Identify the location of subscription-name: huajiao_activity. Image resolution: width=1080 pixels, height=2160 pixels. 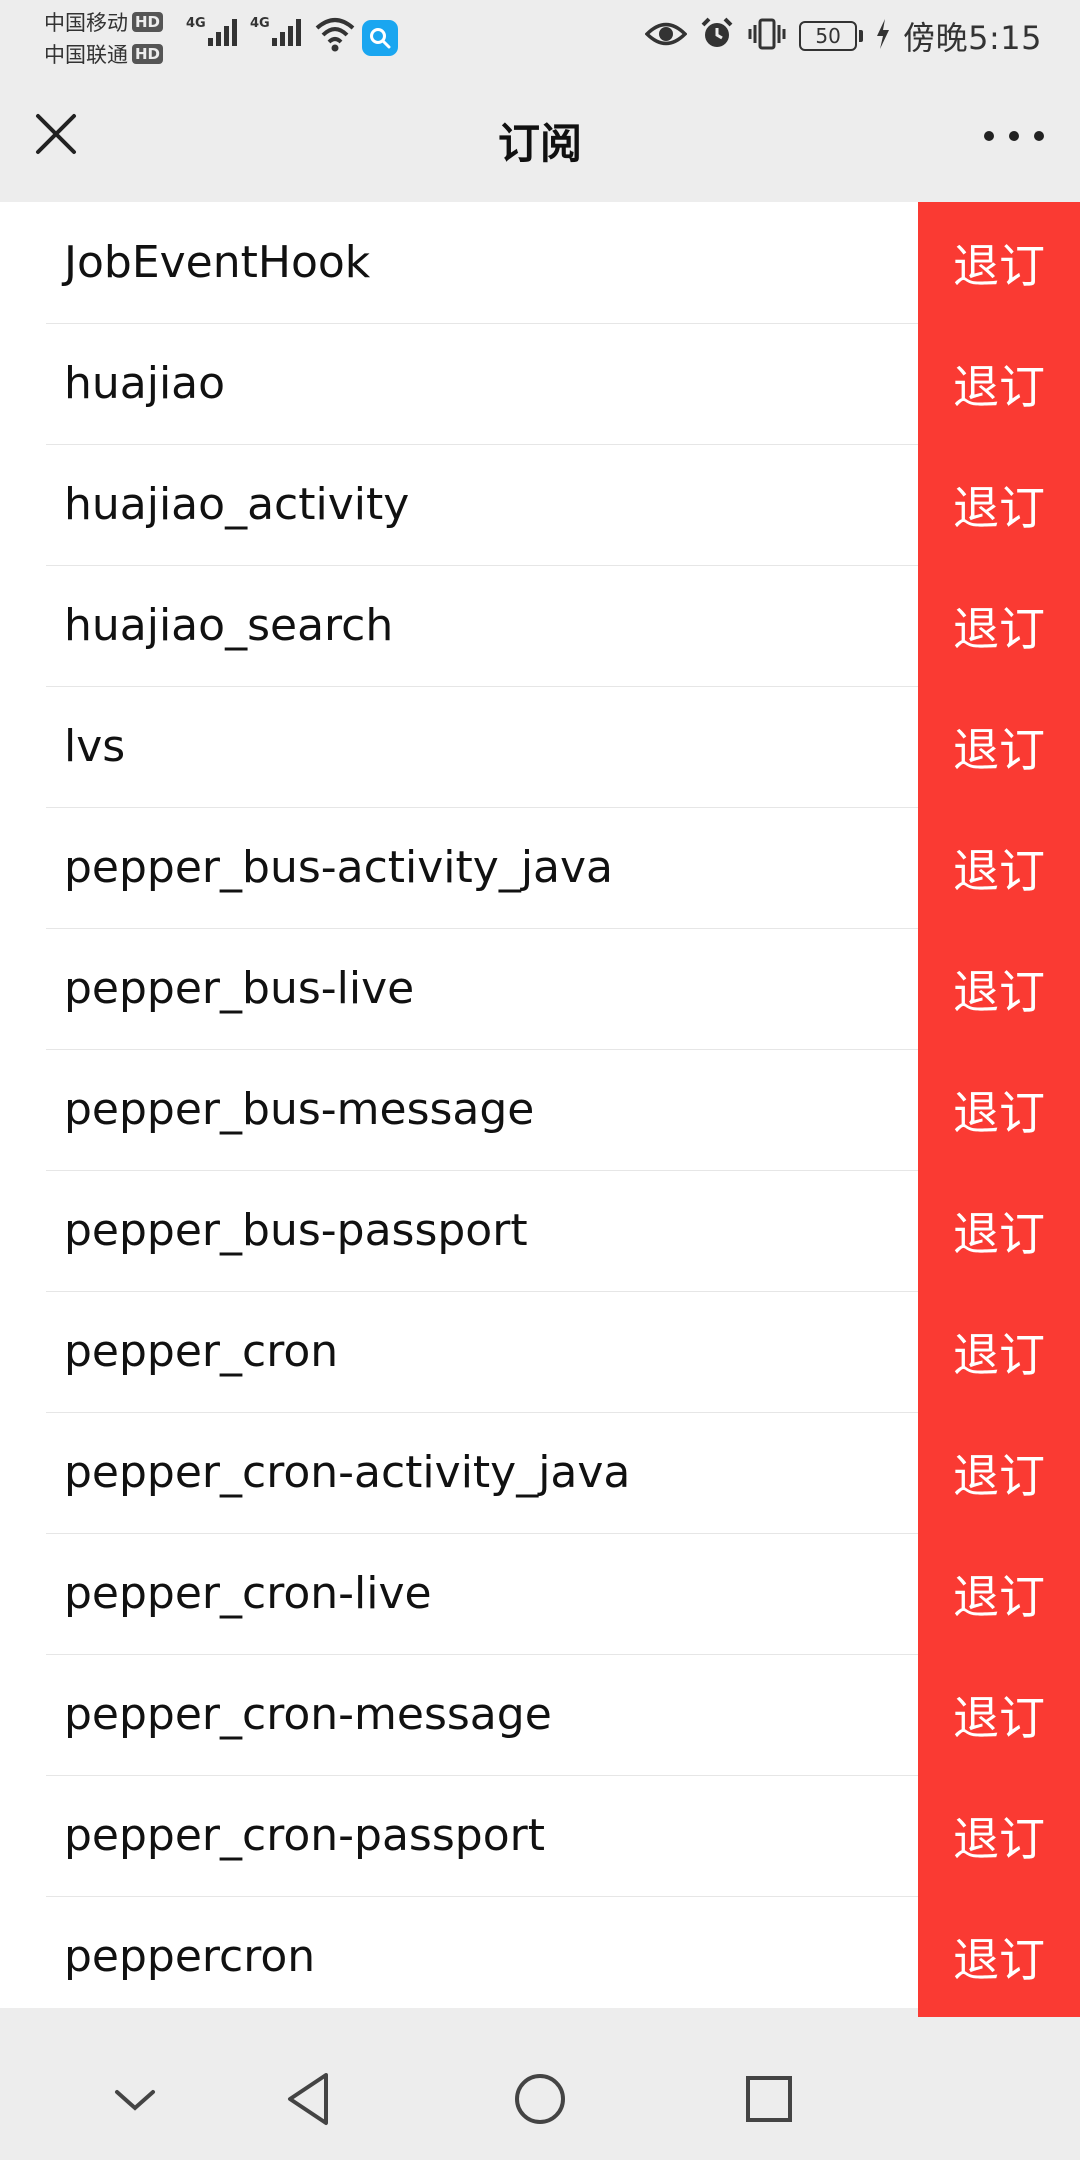
(237, 504).